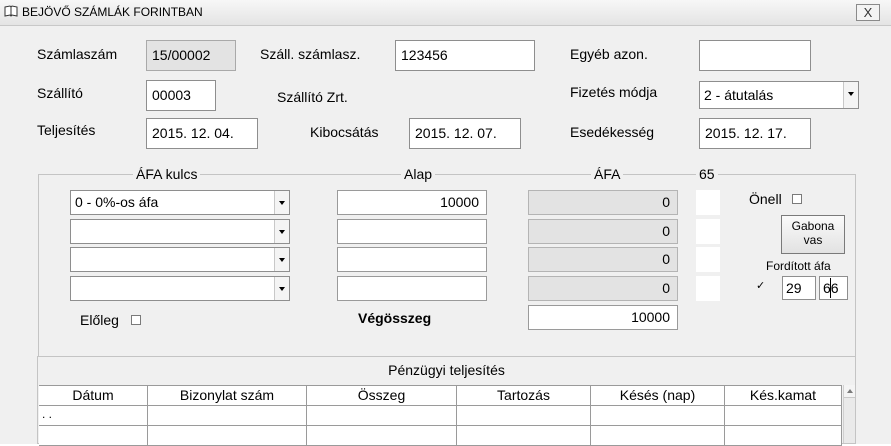 The height and width of the screenshot is (446, 891). I want to click on vegosszeg-label: Végösszeg, so click(395, 318).